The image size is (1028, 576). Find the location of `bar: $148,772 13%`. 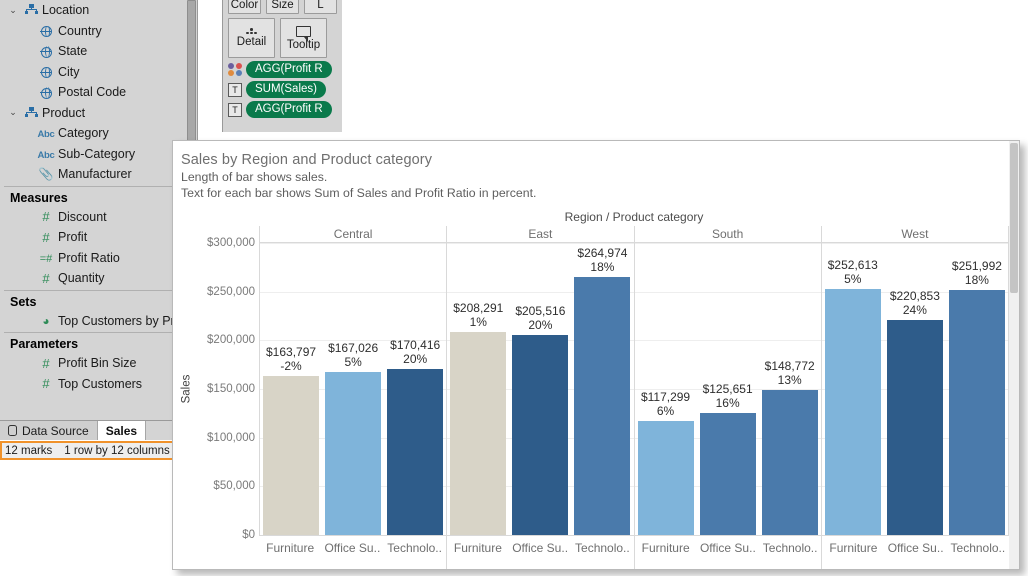

bar: $148,772 13% is located at coordinates (789, 447).